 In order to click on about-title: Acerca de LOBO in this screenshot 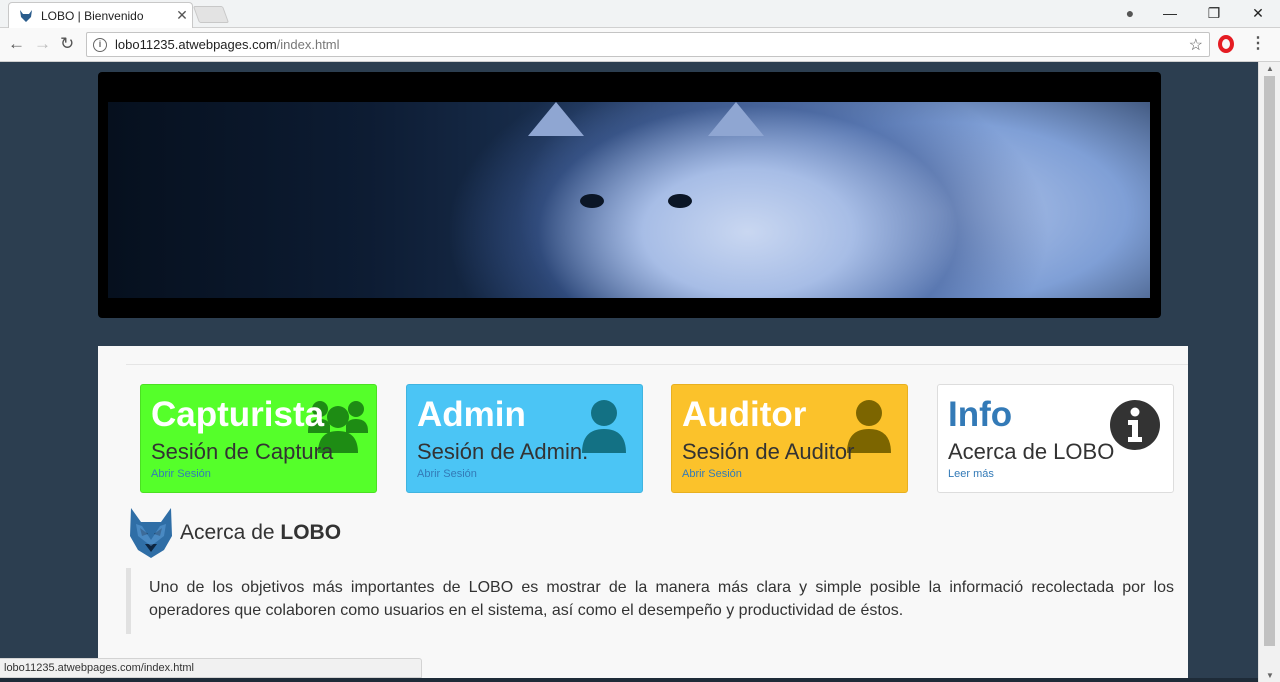, I will do `click(260, 533)`.